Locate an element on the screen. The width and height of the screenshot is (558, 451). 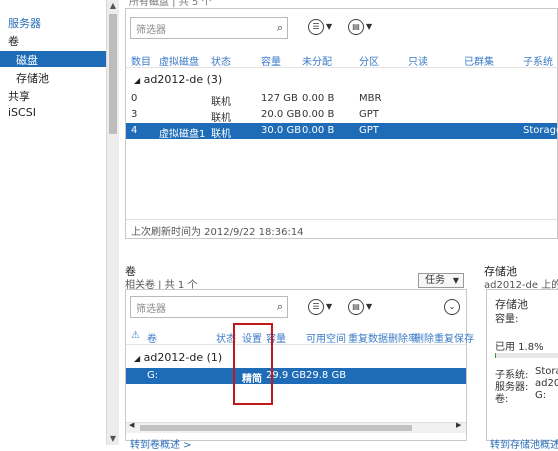
divider is located at coordinates (341, 219).